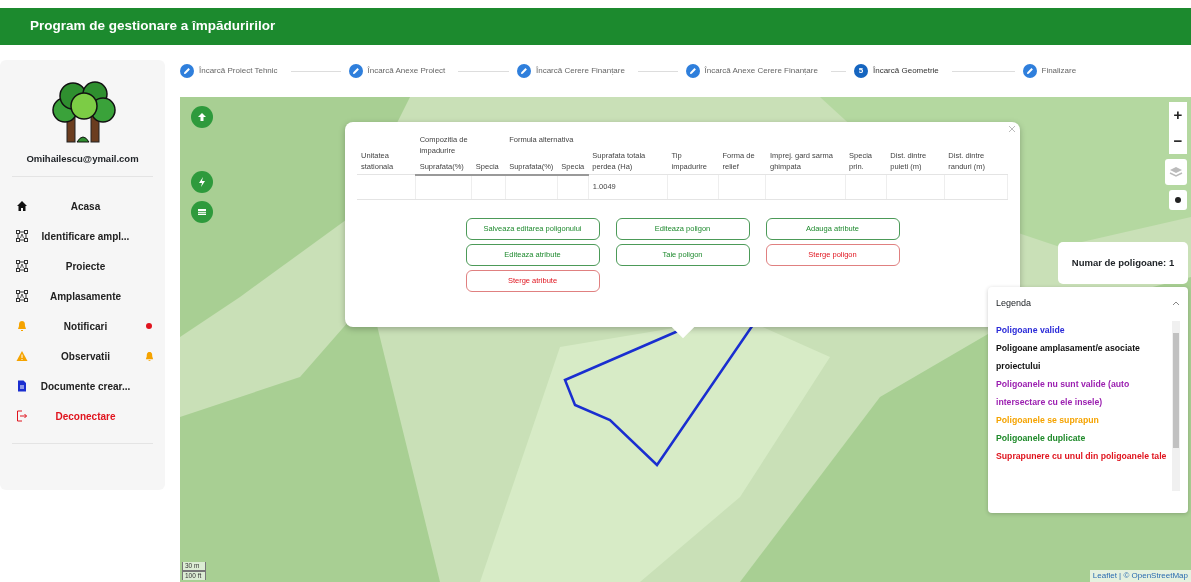 The height and width of the screenshot is (582, 1191). I want to click on collapse-icon, so click(1176, 304).